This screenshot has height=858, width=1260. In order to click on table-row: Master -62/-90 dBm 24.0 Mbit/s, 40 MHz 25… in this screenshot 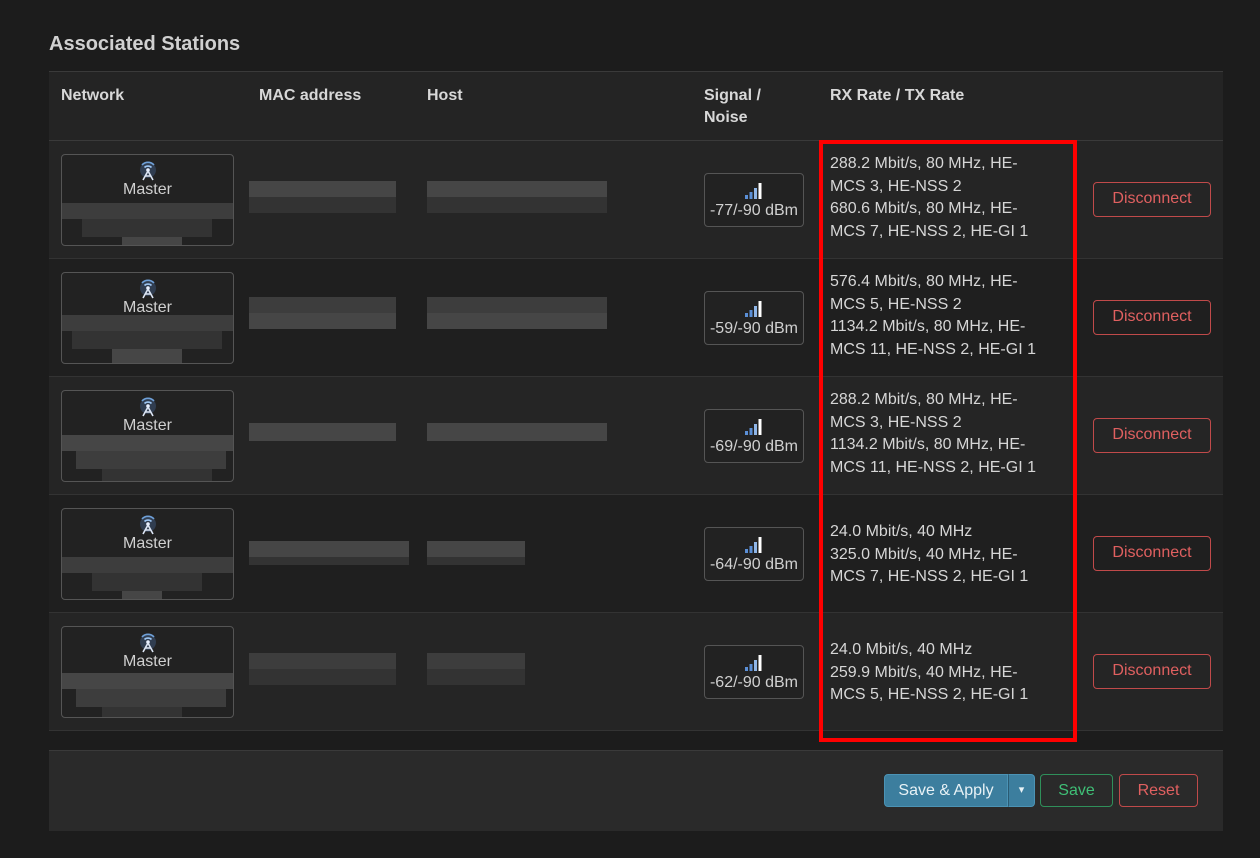, I will do `click(636, 672)`.